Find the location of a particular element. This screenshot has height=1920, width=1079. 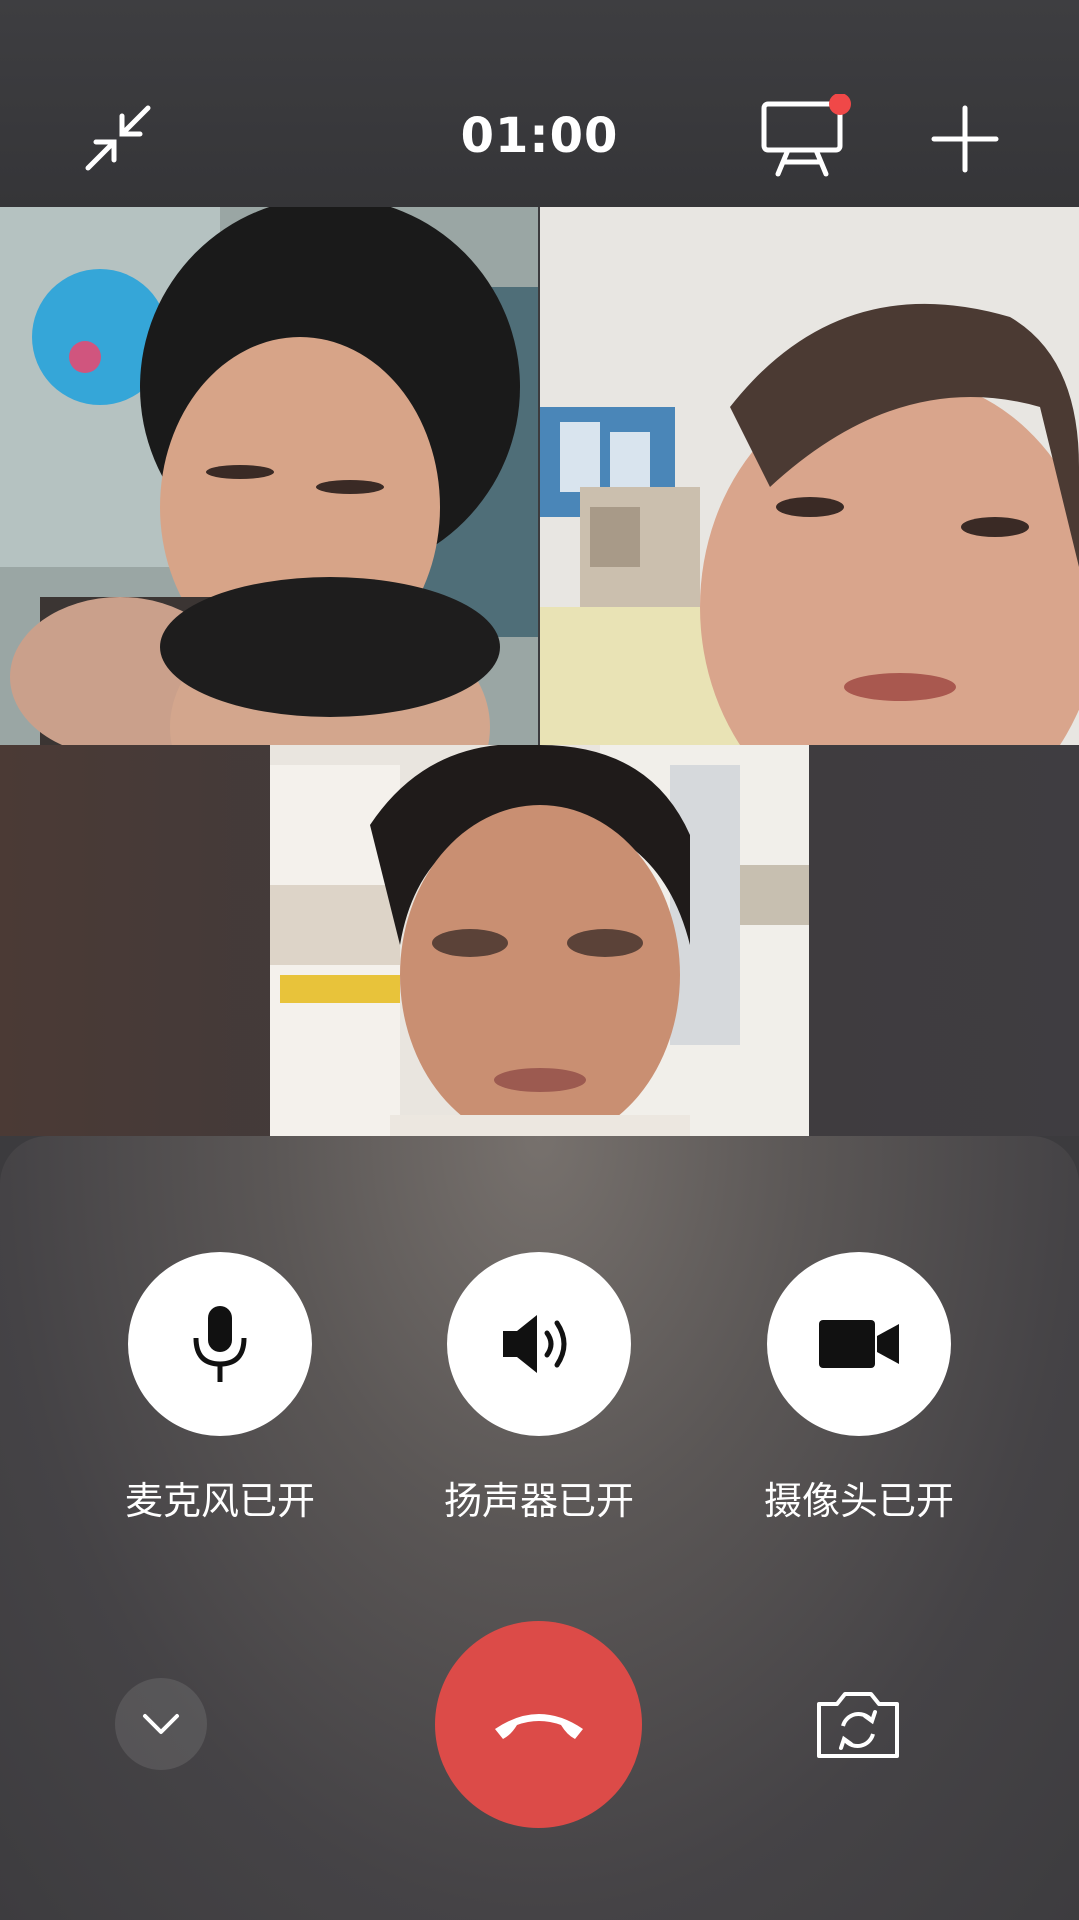

camera-flip-icon is located at coordinates (858, 1725).